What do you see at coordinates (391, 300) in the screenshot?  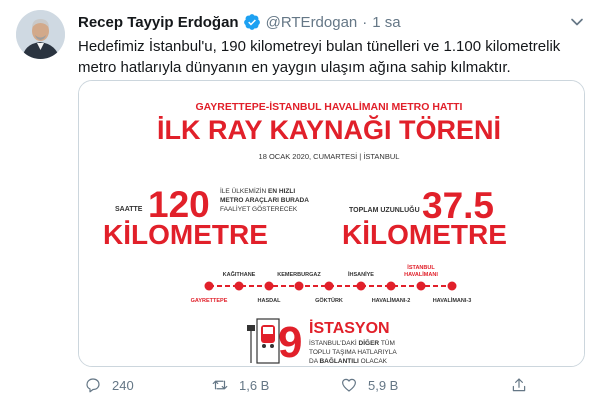 I see `station-label-bottom: HAVALİMANI-2` at bounding box center [391, 300].